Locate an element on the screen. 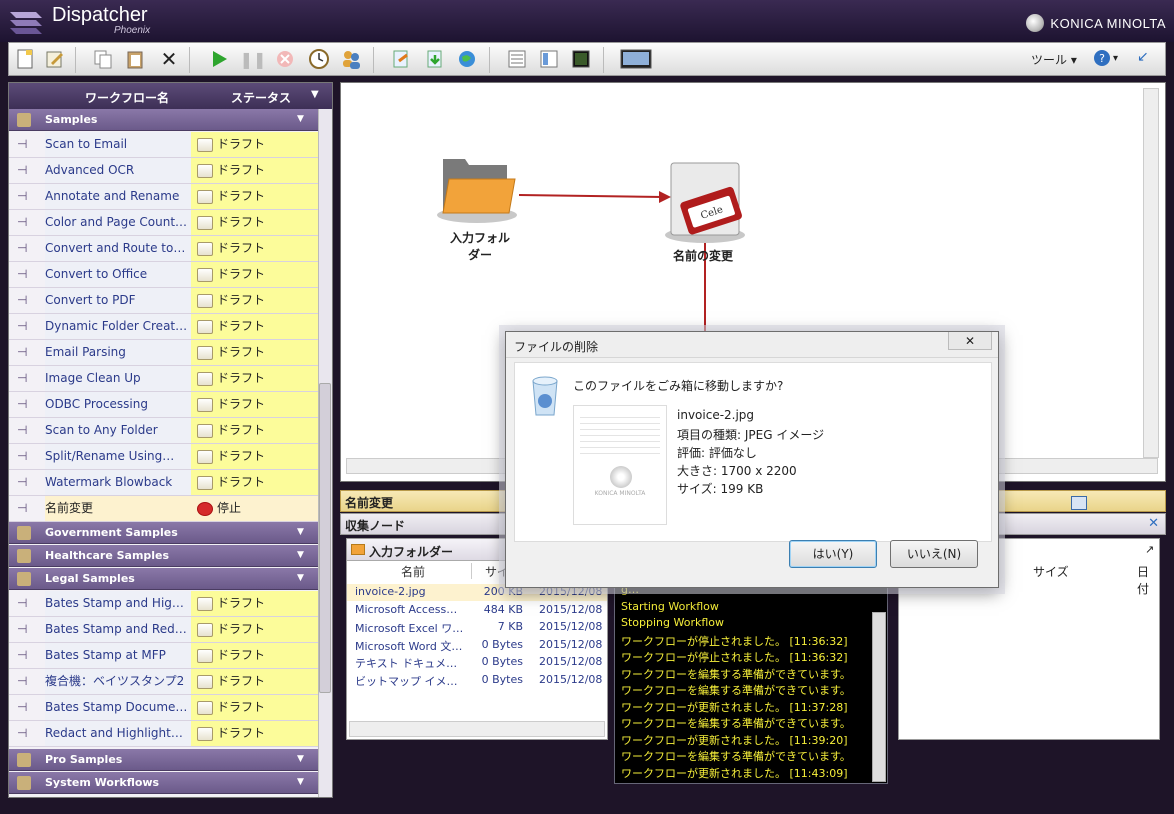  workflow-row: ⊣ Watermark Blowback ドラフト is located at coordinates (163, 483).